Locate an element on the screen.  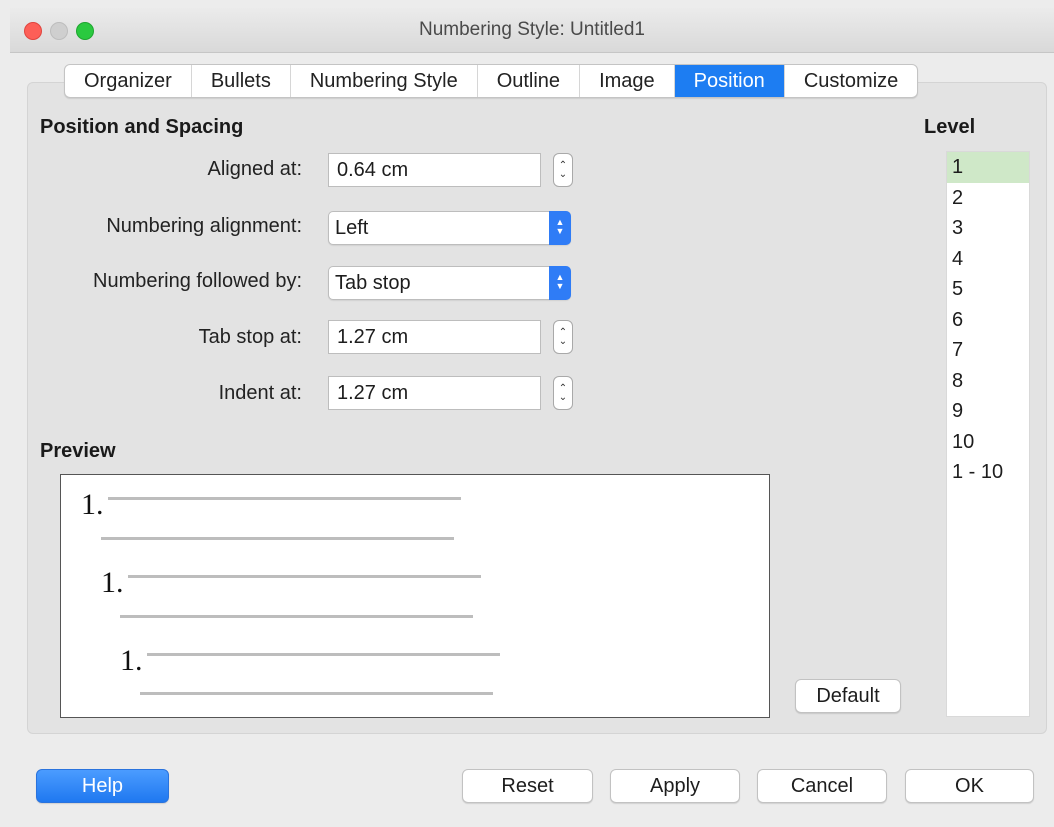
level-item-10: 10 is located at coordinates (988, 442).